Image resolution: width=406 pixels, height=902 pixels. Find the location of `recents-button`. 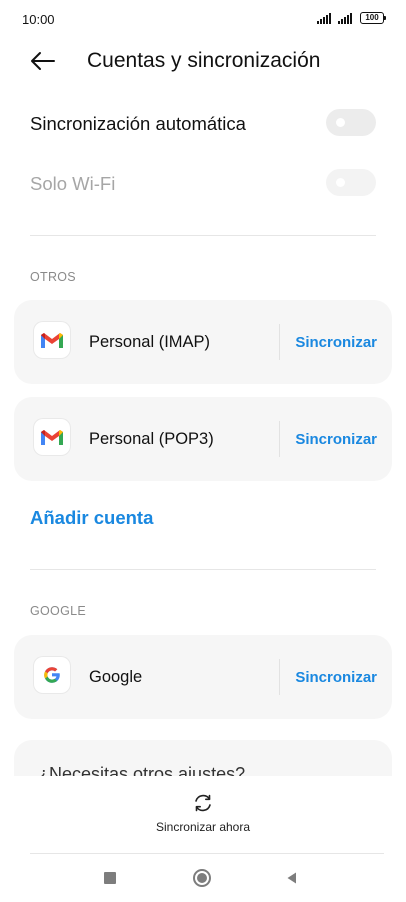

recents-button is located at coordinates (110, 878).